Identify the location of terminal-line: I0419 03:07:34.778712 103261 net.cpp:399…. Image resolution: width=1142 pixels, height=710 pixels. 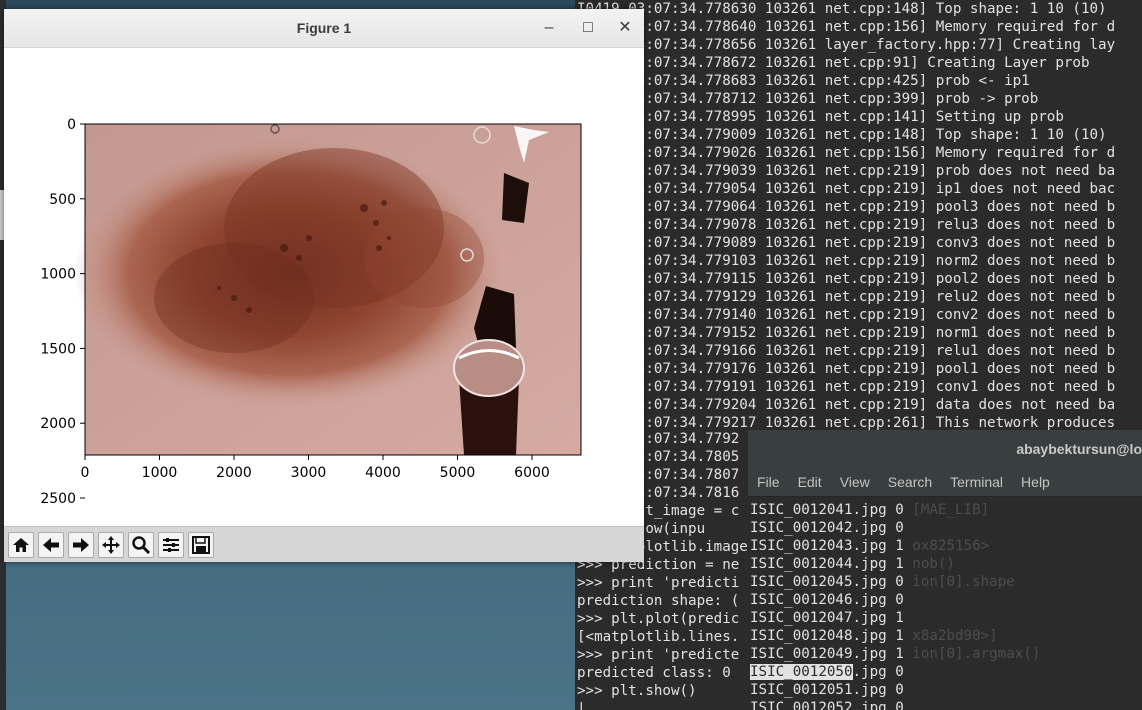
(808, 99).